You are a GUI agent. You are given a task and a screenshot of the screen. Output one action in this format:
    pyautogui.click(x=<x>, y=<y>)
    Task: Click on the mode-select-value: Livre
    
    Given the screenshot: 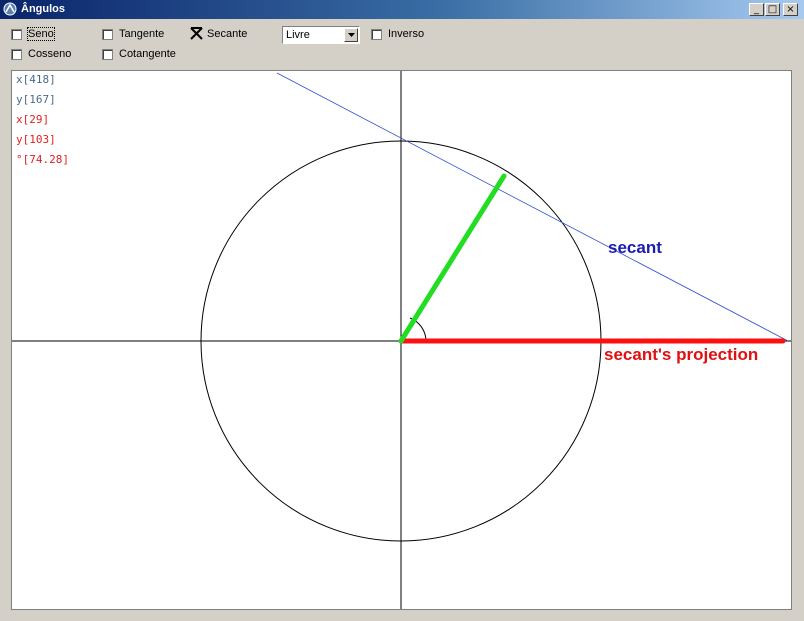 What is the action you would take?
    pyautogui.click(x=298, y=35)
    